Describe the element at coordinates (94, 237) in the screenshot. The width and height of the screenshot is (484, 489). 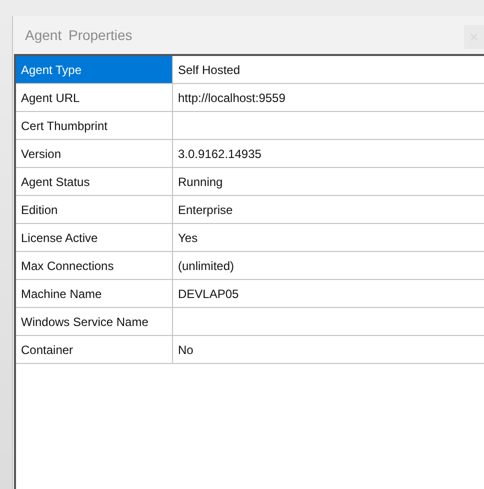
I see `property-name-cell: License Active` at that location.